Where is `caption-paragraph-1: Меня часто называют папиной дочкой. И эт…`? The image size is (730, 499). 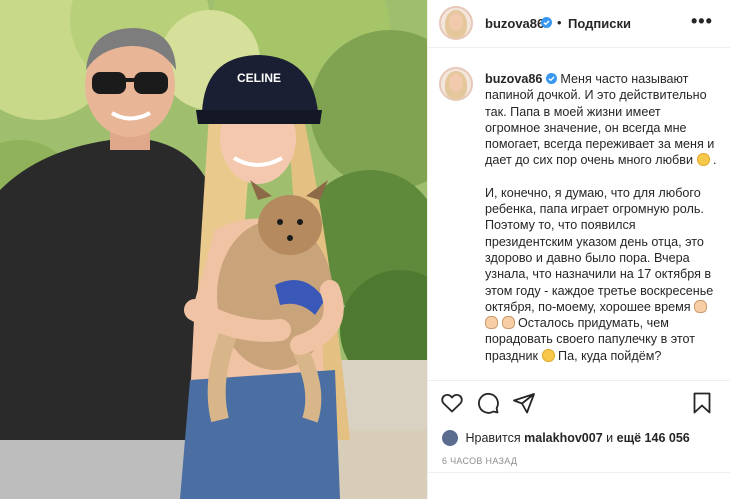 caption-paragraph-1: Меня часто называют папиной дочкой. И эт… is located at coordinates (600, 120).